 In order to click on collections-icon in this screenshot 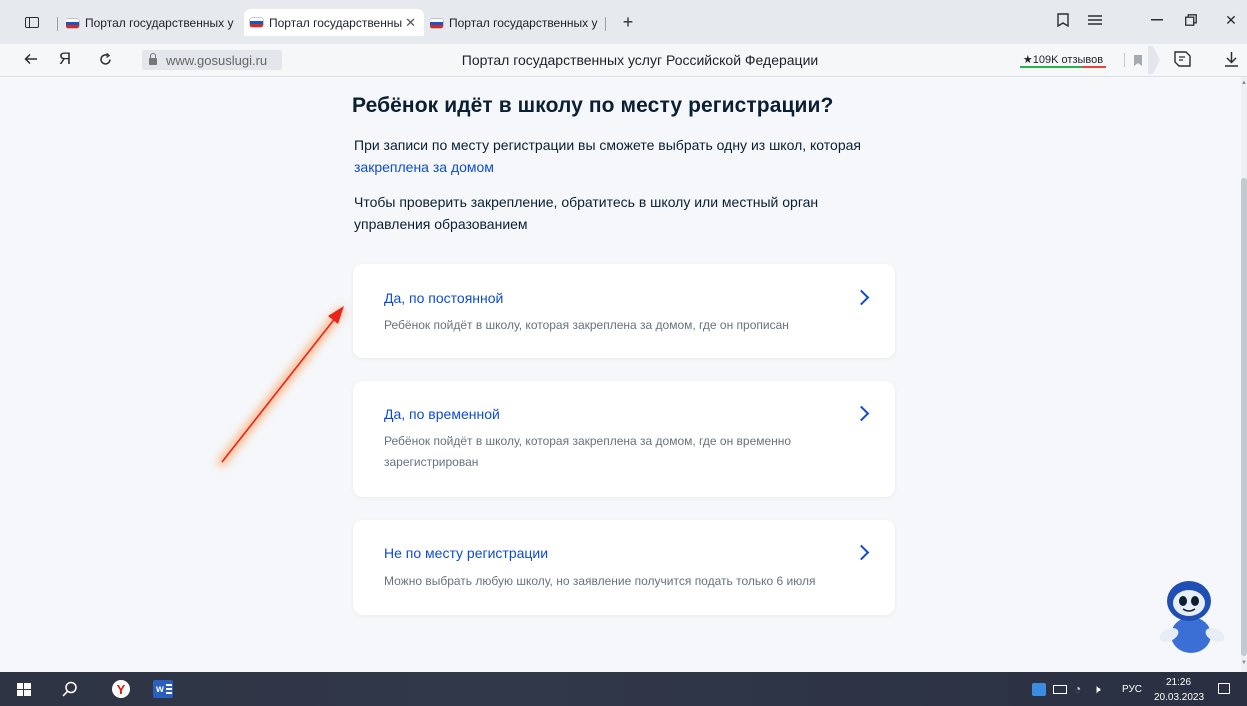, I will do `click(1063, 20)`.